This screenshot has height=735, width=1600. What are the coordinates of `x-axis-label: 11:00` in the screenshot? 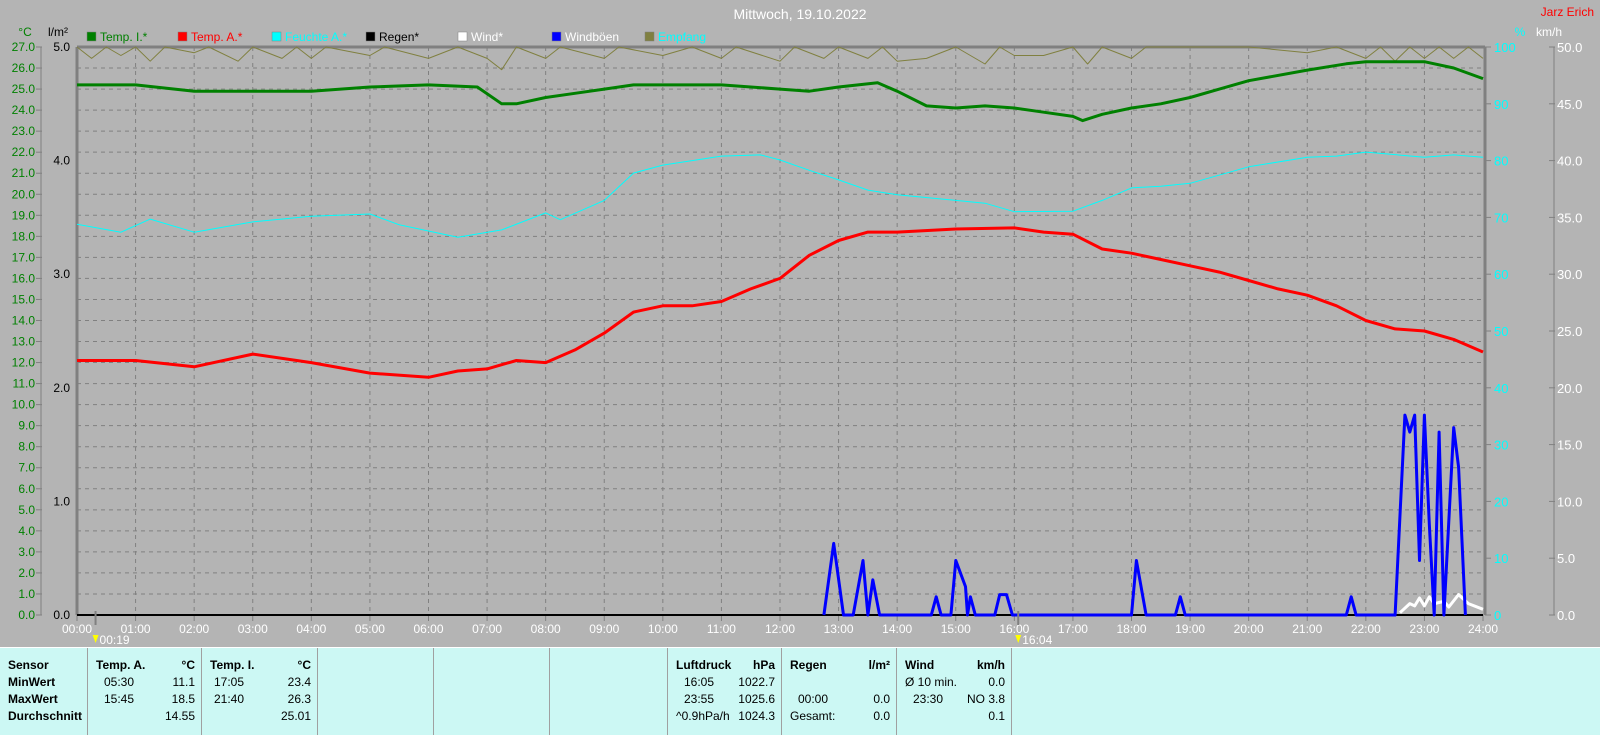 It's located at (721, 629).